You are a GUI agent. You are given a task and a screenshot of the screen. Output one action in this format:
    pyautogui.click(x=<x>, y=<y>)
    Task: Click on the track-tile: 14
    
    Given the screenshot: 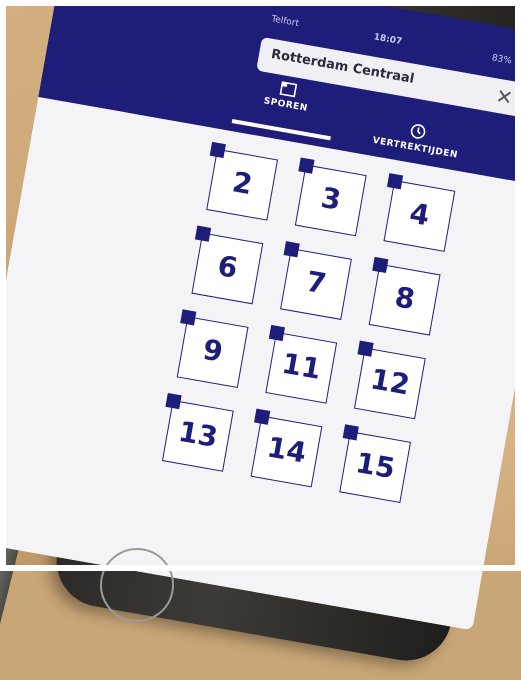 What is the action you would take?
    pyautogui.click(x=286, y=448)
    